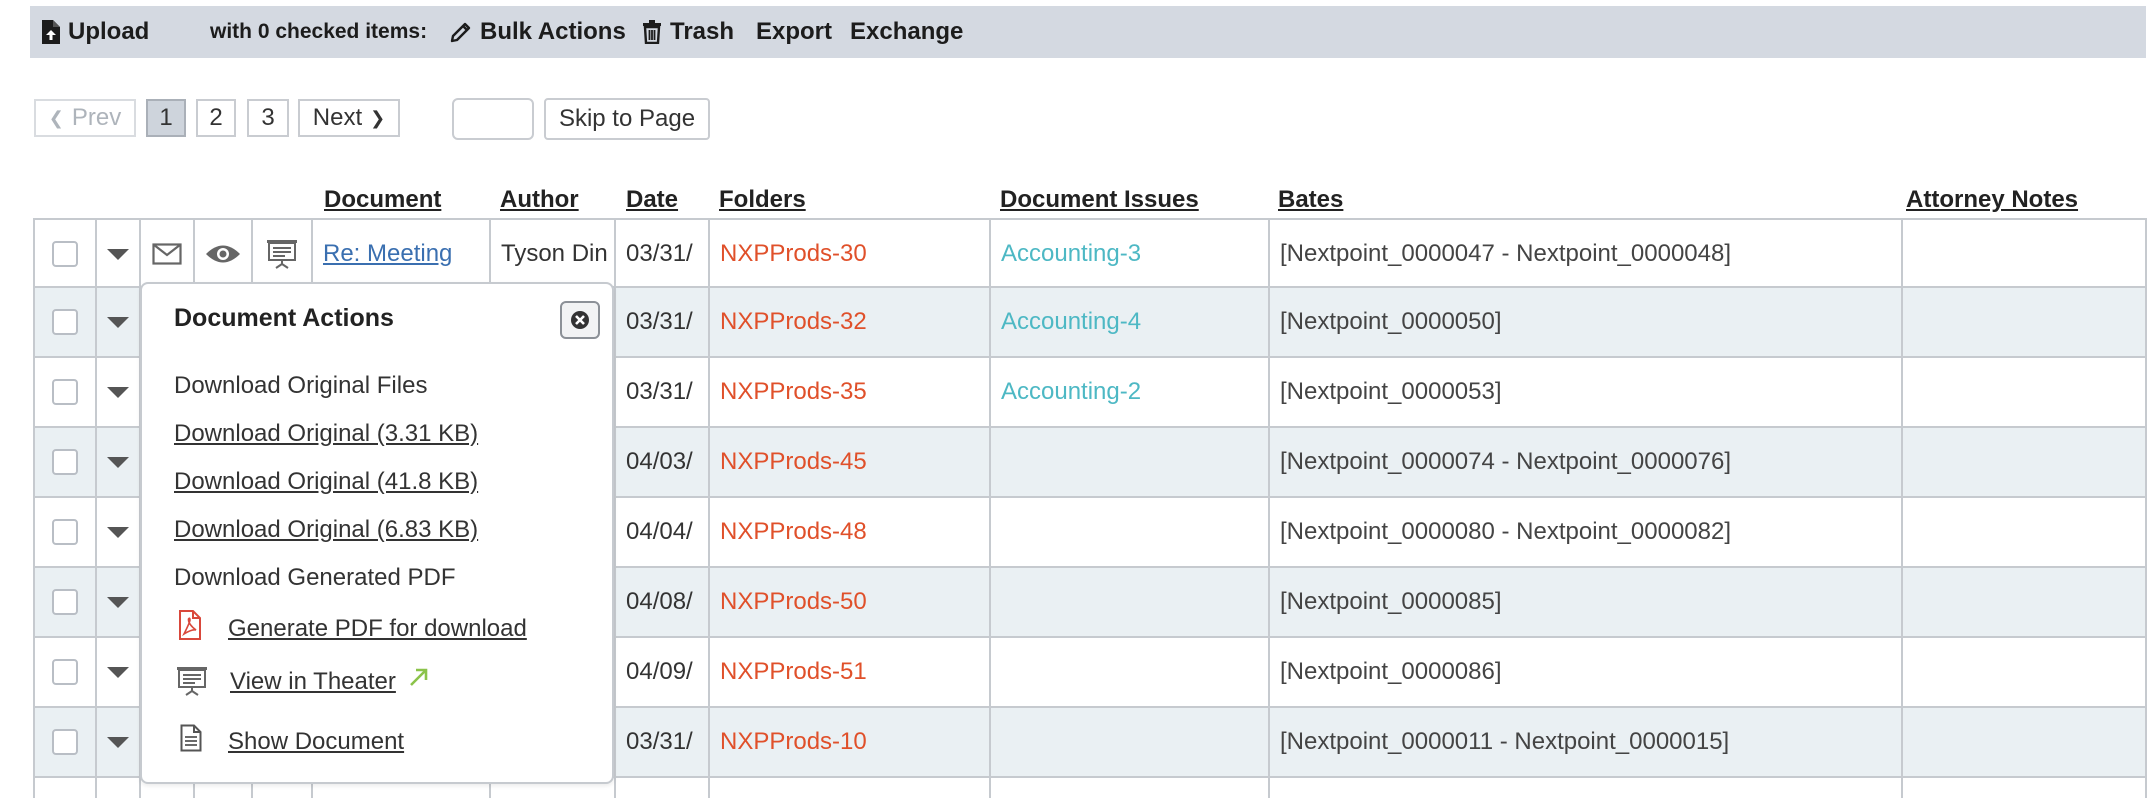 This screenshot has width=2156, height=798. I want to click on close-icon, so click(580, 320).